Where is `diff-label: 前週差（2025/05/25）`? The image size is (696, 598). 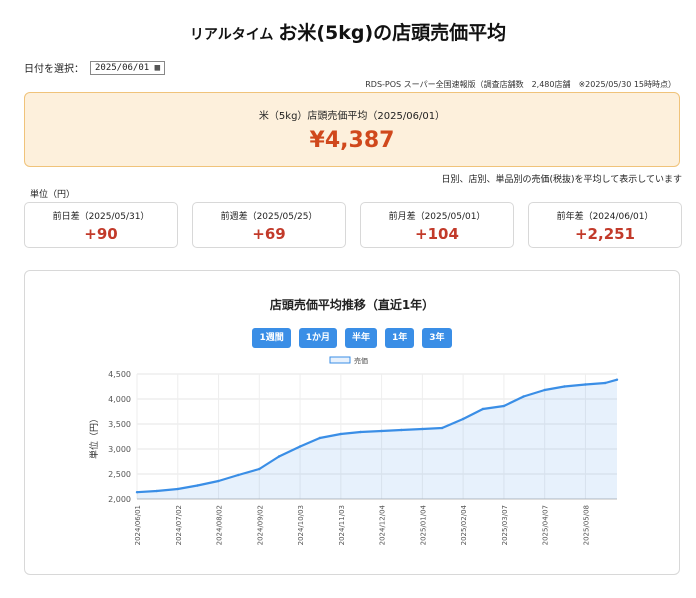
diff-label: 前週差（2025/05/25） is located at coordinates (269, 217).